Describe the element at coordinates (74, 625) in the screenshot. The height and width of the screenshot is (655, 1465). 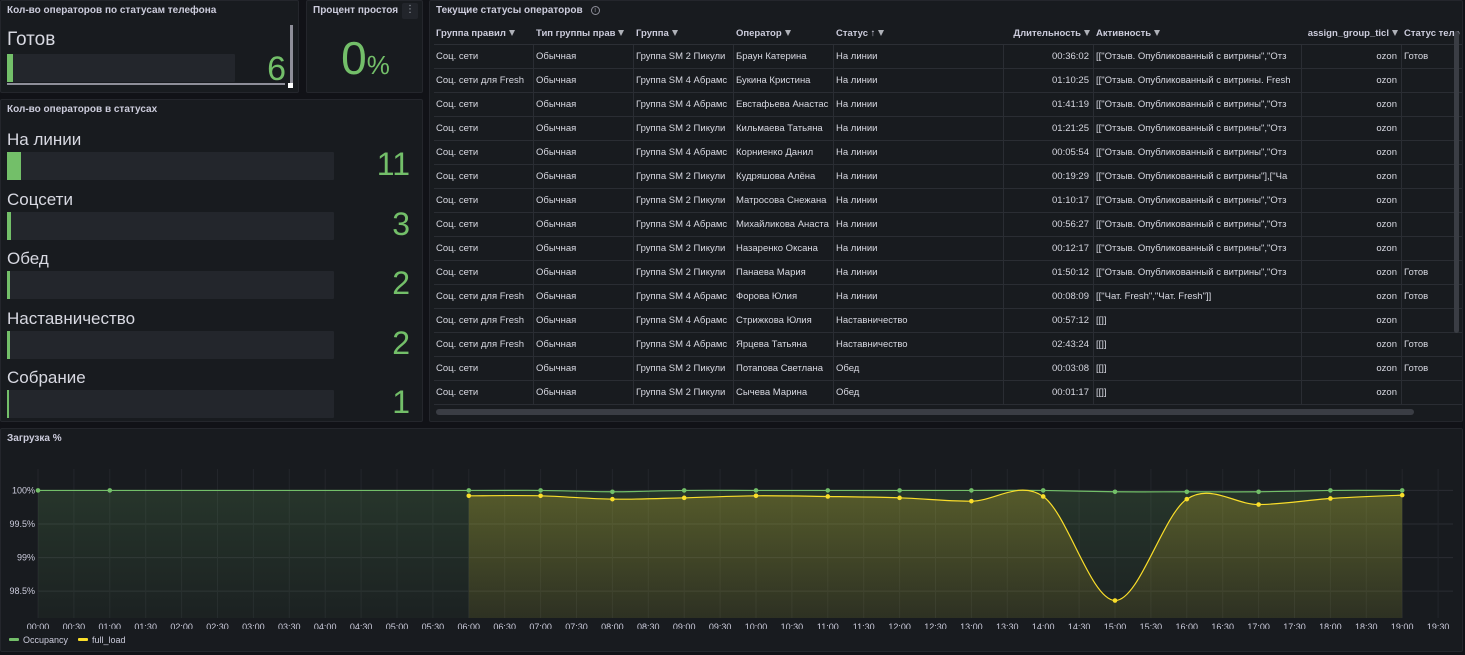
I see `x-tick-label: 00:30` at that location.